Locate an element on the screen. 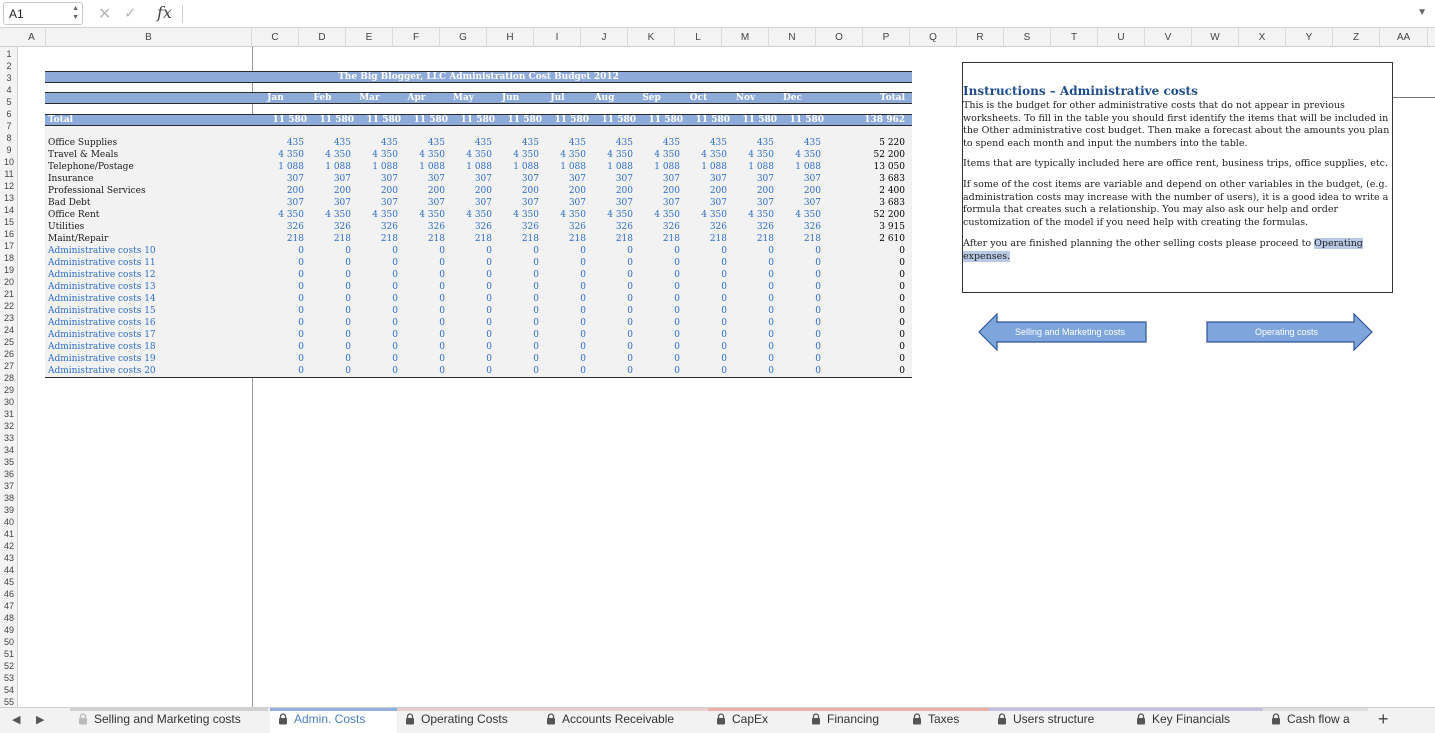 The image size is (1435, 733). tab-accounts-receivable: Accounts Receivable is located at coordinates (623, 720).